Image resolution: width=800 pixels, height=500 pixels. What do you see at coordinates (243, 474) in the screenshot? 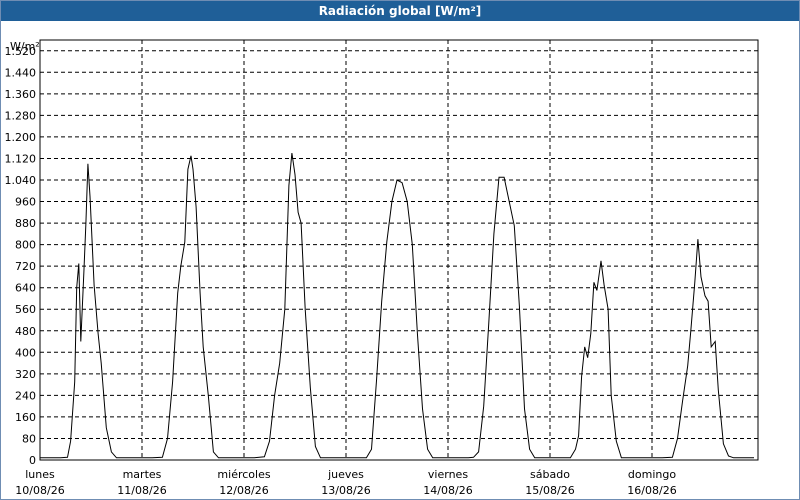
I see `x-tick-day-label: miércoles` at bounding box center [243, 474].